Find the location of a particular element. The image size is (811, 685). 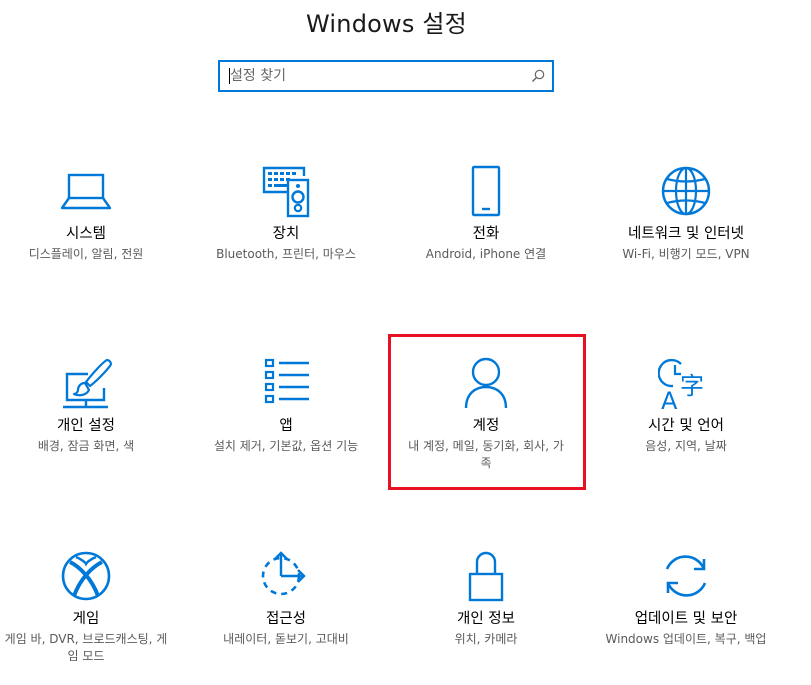

apps-list-icon is located at coordinates (286, 381).